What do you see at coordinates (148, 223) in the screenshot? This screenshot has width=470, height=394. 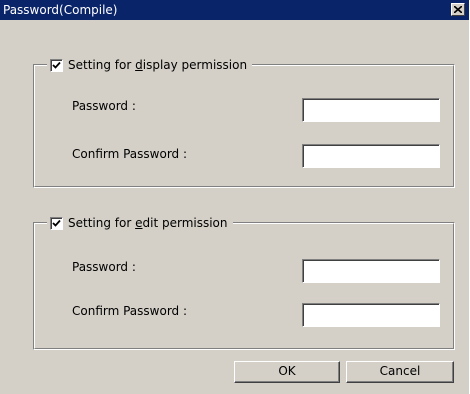 I see `edit-permission-label: Setting for edit permission` at bounding box center [148, 223].